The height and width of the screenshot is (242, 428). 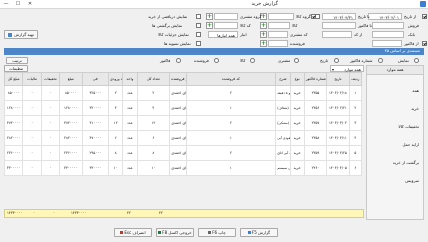 What do you see at coordinates (339, 25) in the screenshot?
I see `factor-to-field` at bounding box center [339, 25].